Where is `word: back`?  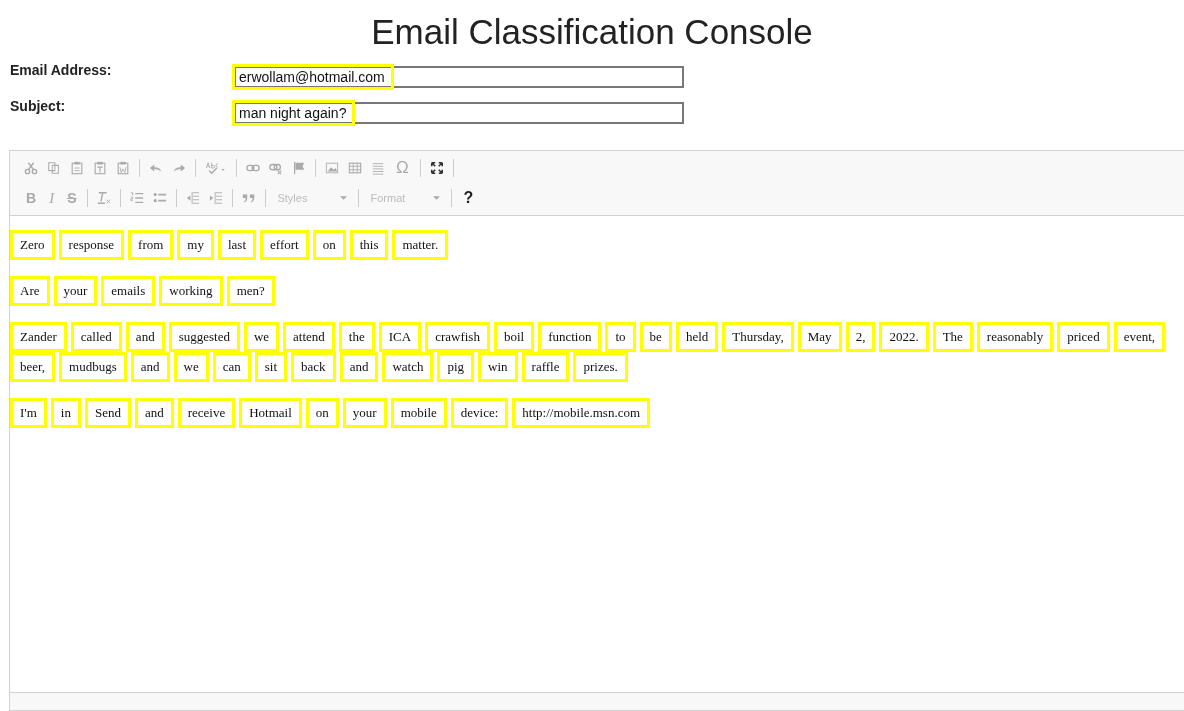 word: back is located at coordinates (313, 367).